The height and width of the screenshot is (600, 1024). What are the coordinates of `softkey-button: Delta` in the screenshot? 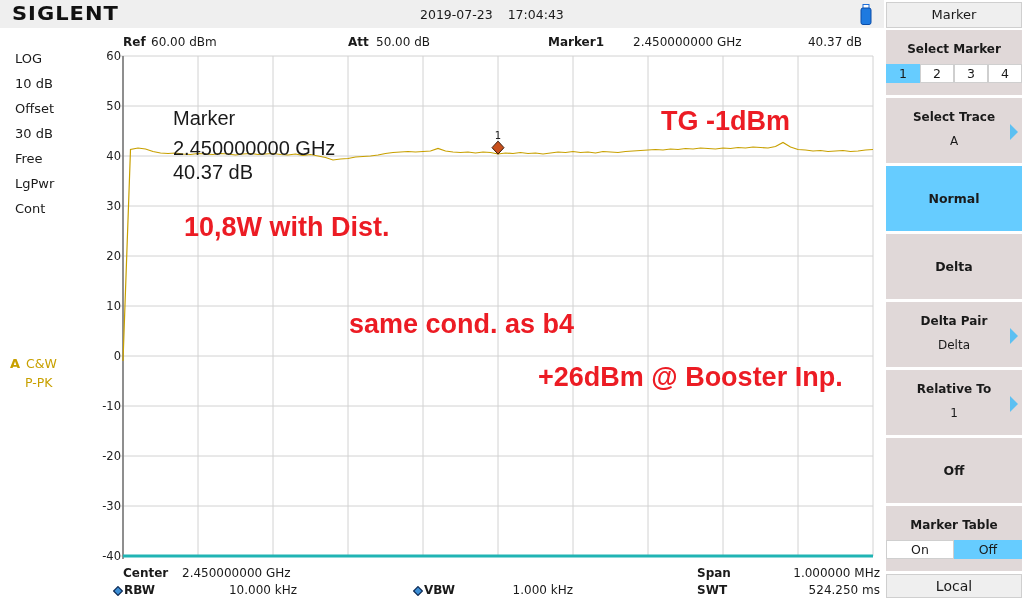 It's located at (954, 266).